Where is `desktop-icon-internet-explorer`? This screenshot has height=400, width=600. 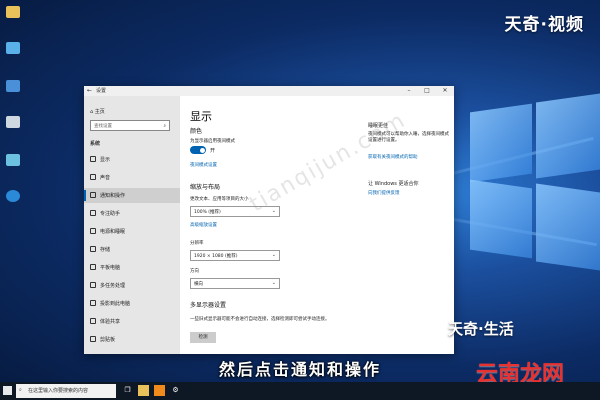 desktop-icon-internet-explorer is located at coordinates (13, 196).